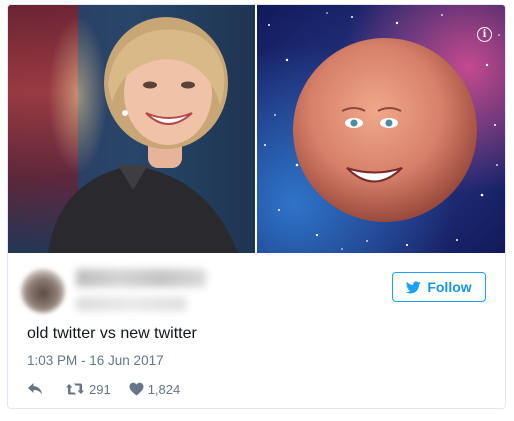 The width and height of the screenshot is (514, 421). I want to click on blurred-handle, so click(131, 304).